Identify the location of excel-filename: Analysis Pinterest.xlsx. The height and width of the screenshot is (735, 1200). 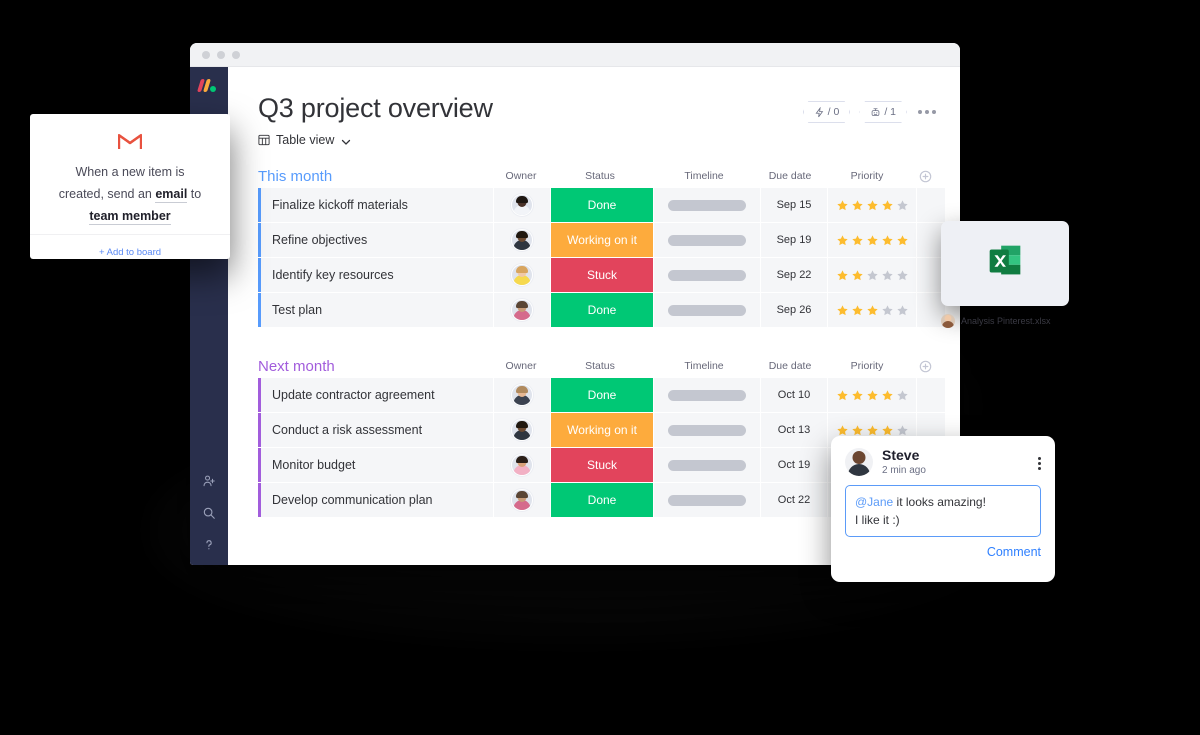
(1006, 321).